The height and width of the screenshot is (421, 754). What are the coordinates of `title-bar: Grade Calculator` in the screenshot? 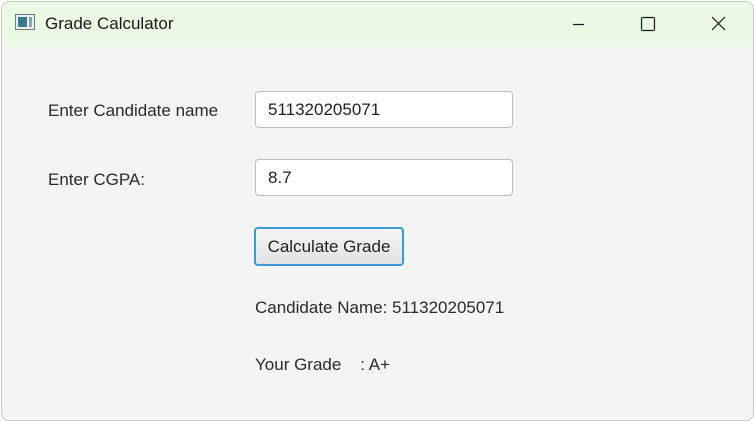 It's located at (377, 24).